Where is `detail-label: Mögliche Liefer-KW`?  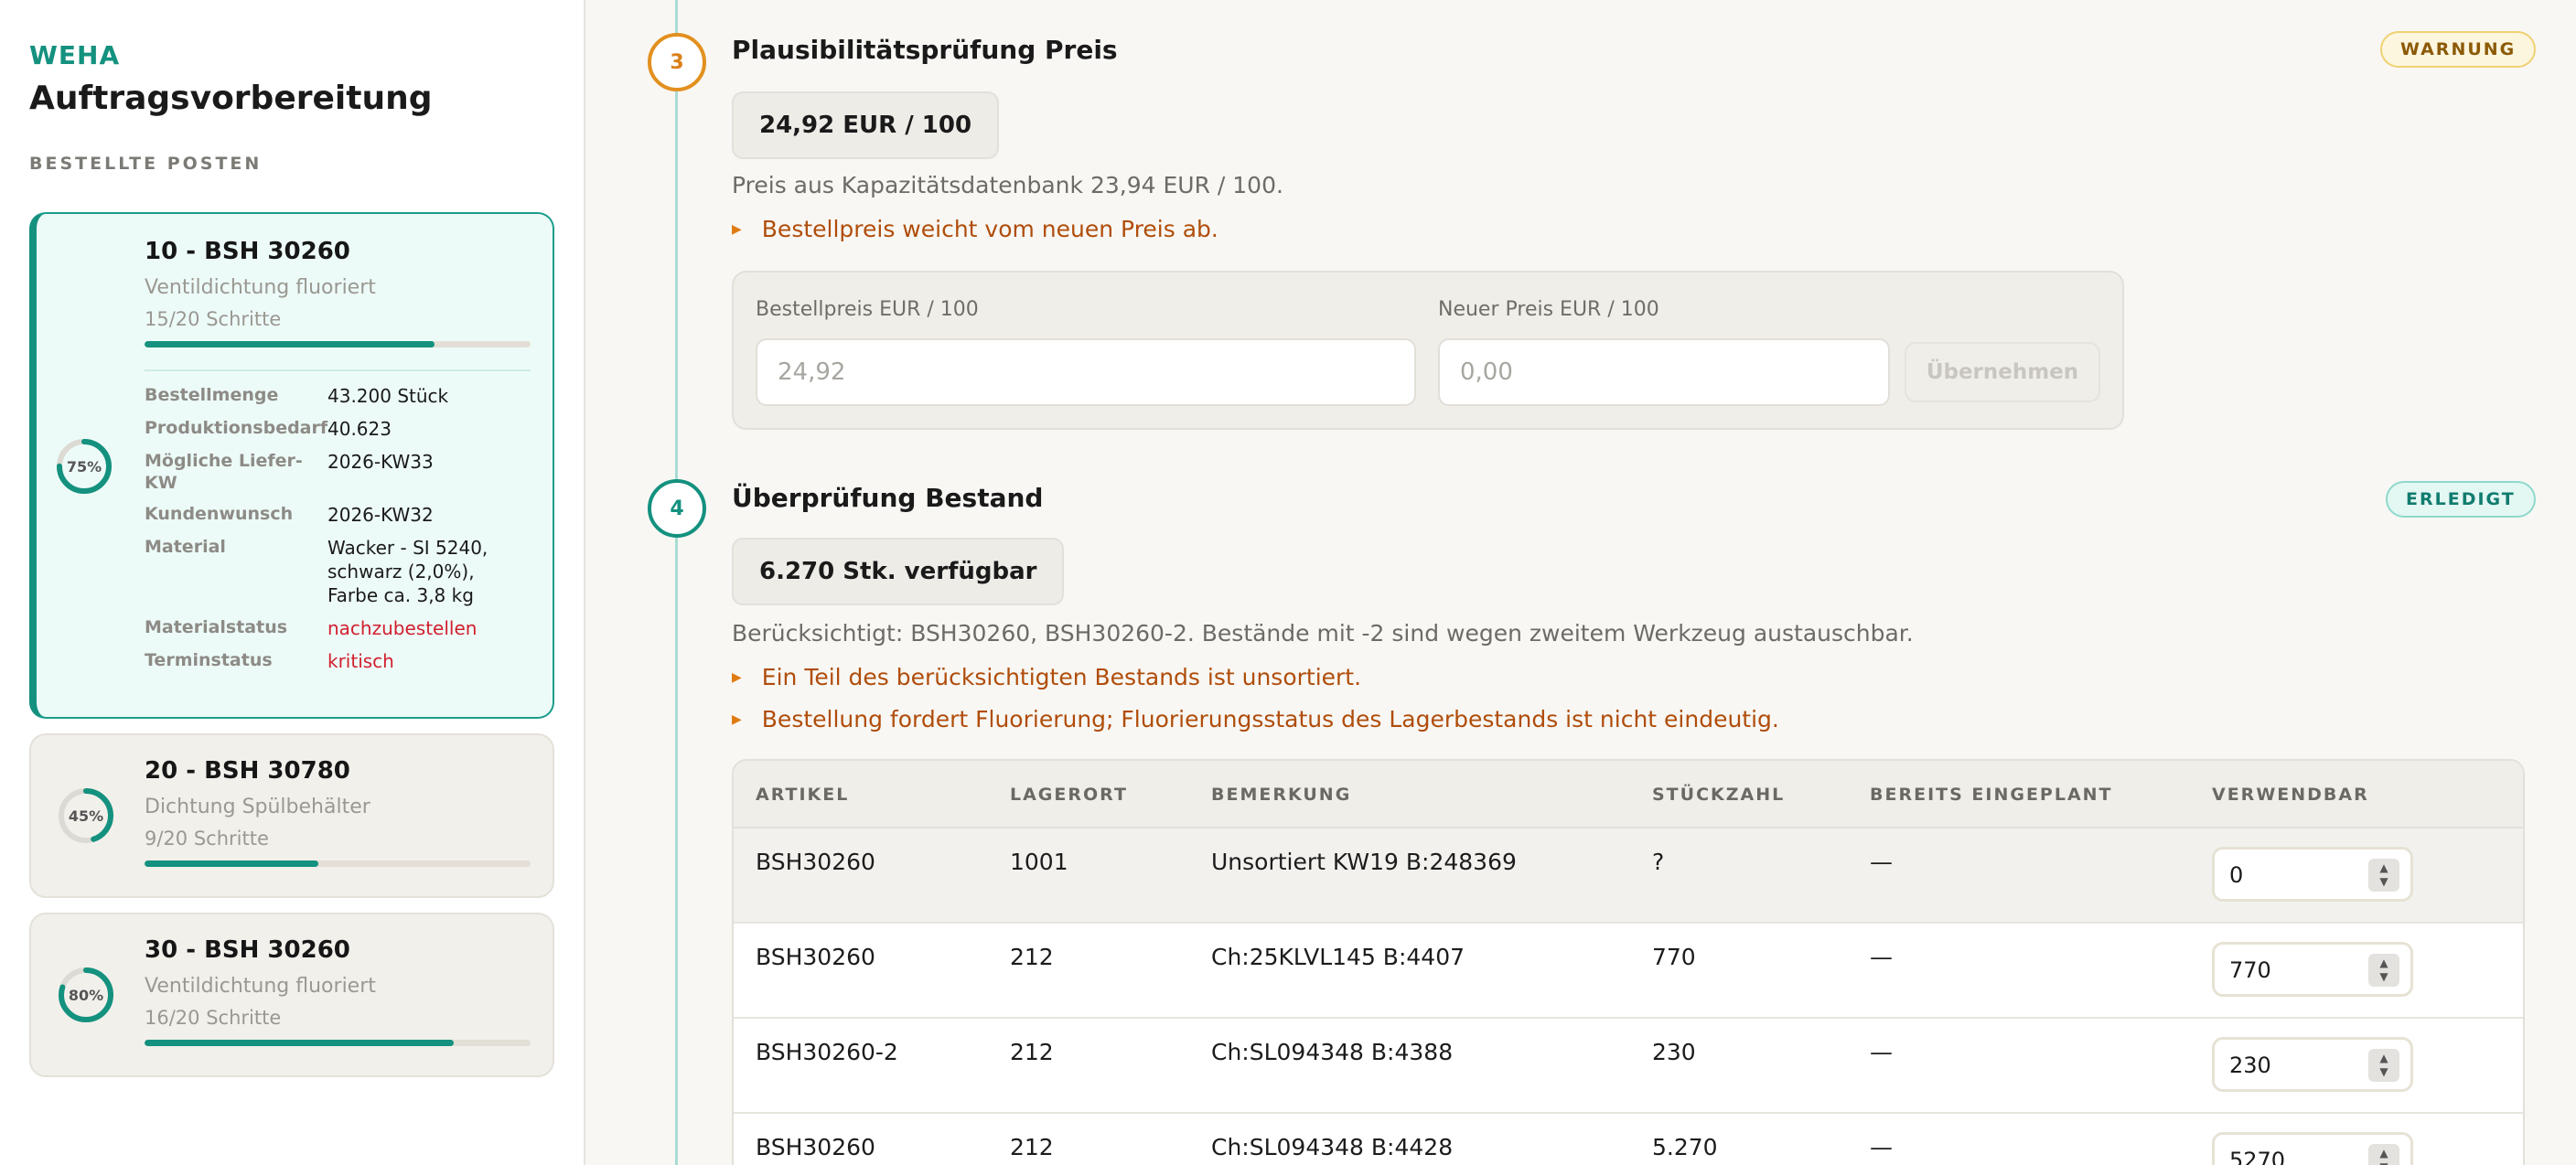
detail-label: Mögliche Liefer-KW is located at coordinates (224, 472).